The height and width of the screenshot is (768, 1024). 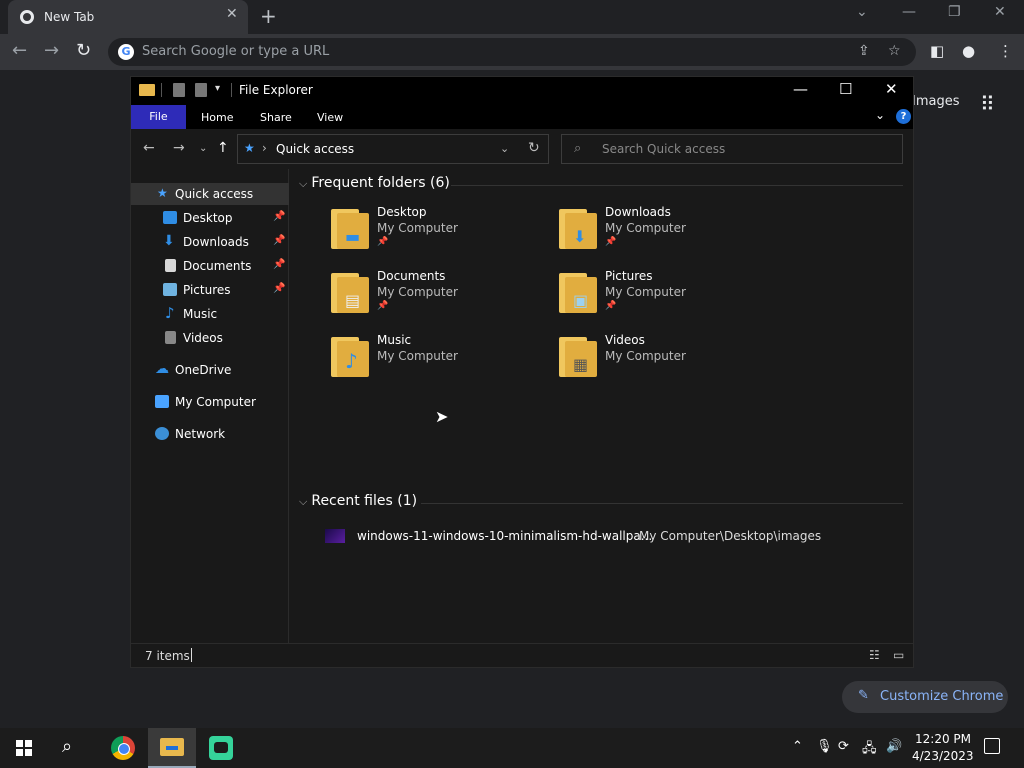 What do you see at coordinates (83, 50) in the screenshot?
I see `reload-button: ↻` at bounding box center [83, 50].